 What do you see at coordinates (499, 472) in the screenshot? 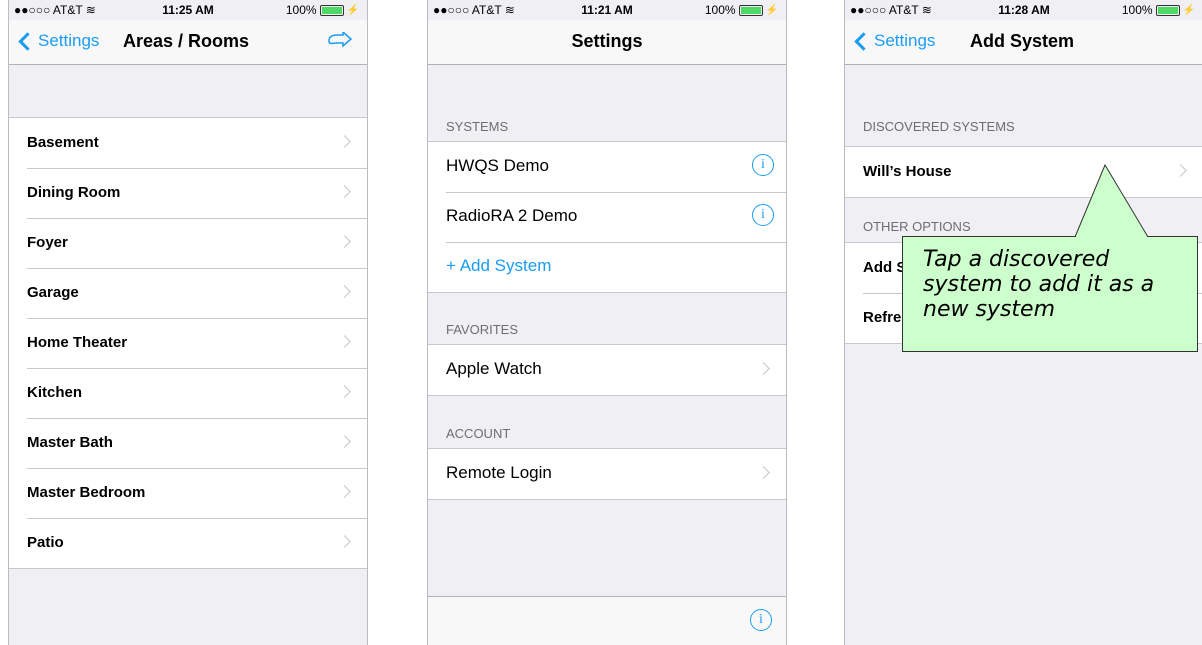
I see `account-label: Remote Login` at bounding box center [499, 472].